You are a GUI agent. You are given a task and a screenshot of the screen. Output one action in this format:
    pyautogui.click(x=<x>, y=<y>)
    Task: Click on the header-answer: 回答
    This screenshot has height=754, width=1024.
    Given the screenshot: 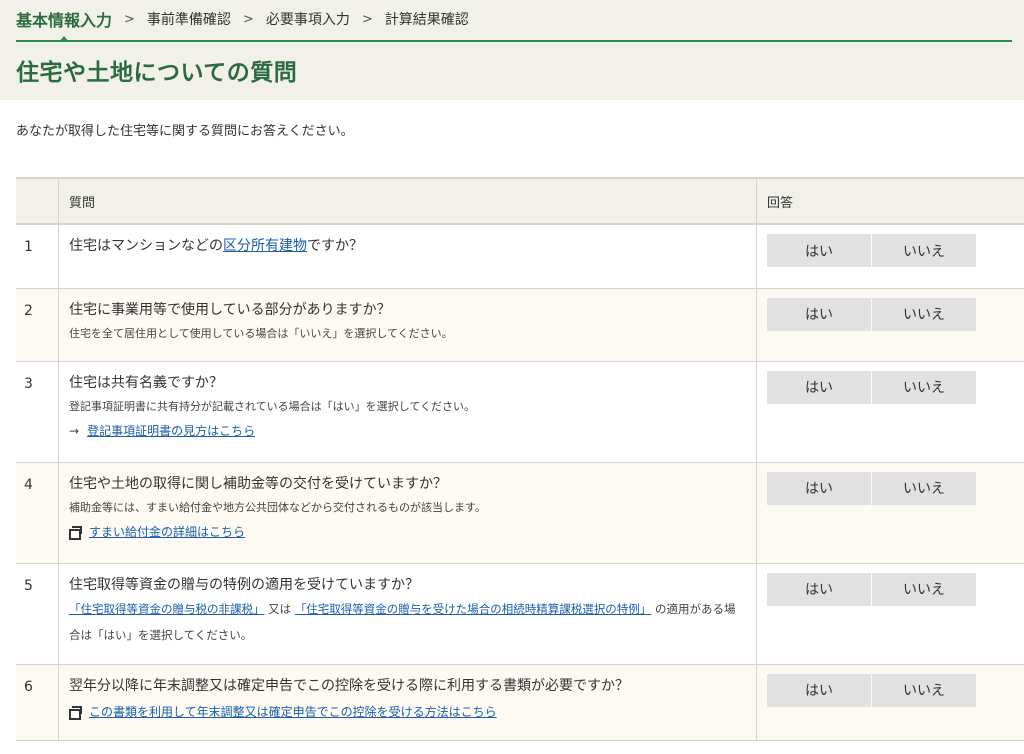 What is the action you would take?
    pyautogui.click(x=890, y=201)
    